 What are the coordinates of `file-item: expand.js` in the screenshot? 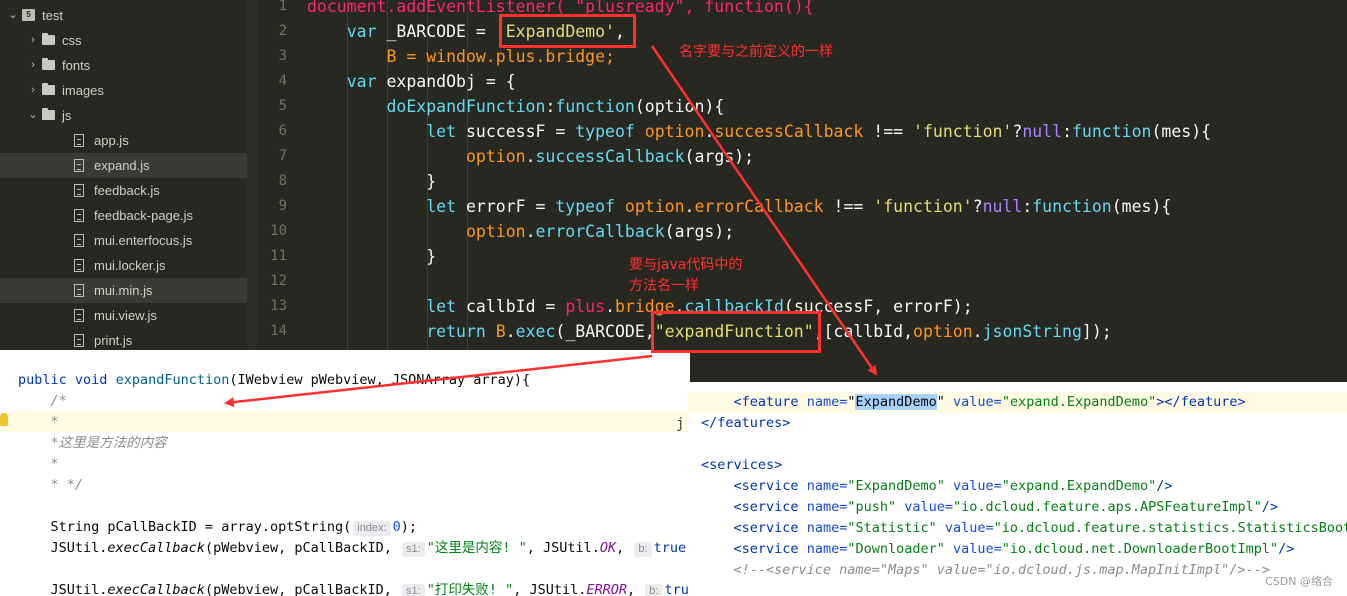 It's located at (123, 165).